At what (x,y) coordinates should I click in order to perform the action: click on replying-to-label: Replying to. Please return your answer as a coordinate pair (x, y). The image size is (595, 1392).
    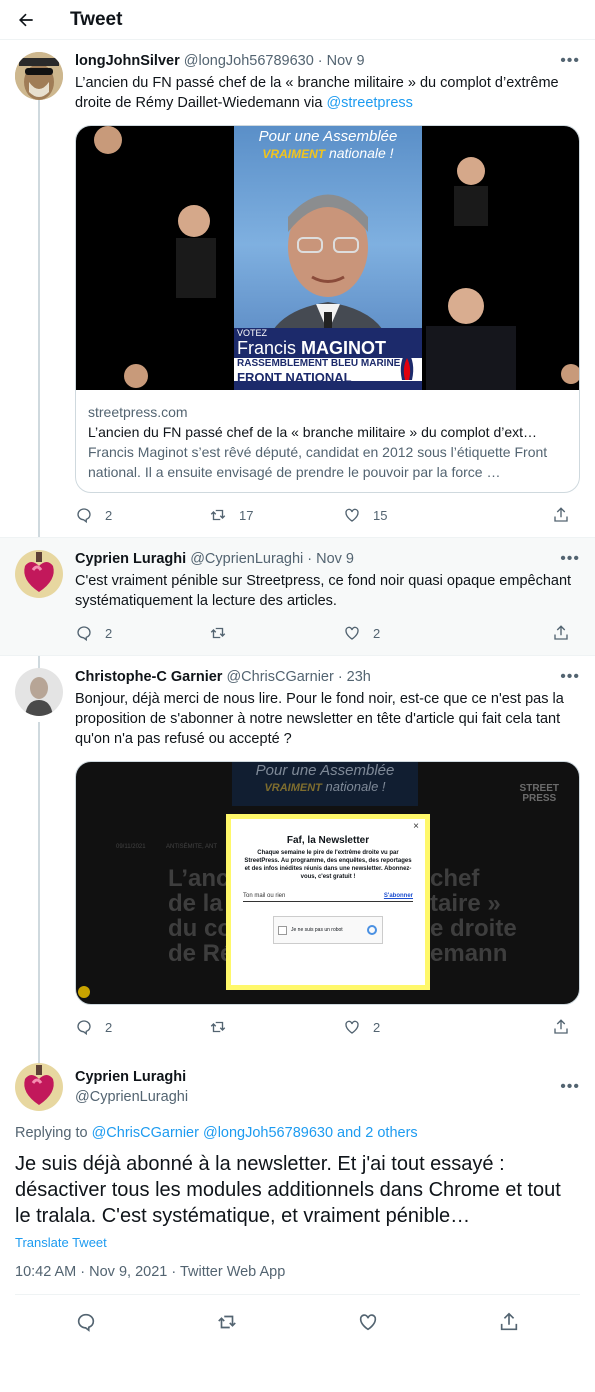
    Looking at the image, I should click on (53, 1133).